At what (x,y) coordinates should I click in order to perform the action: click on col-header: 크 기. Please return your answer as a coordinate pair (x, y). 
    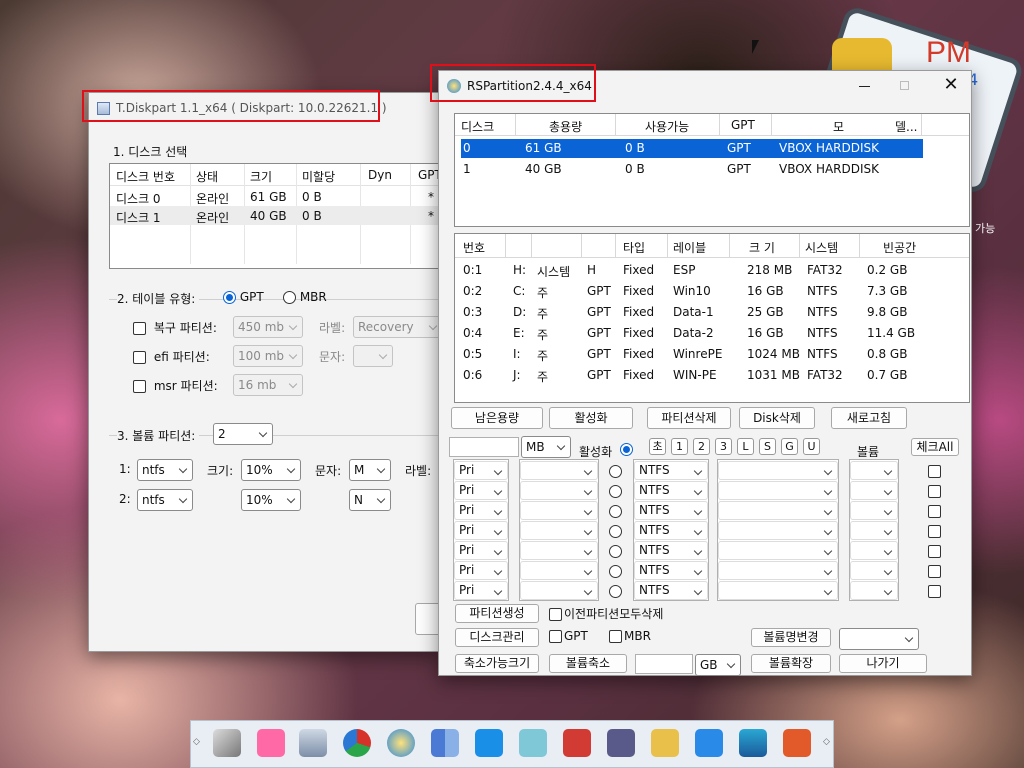
    Looking at the image, I should click on (762, 247).